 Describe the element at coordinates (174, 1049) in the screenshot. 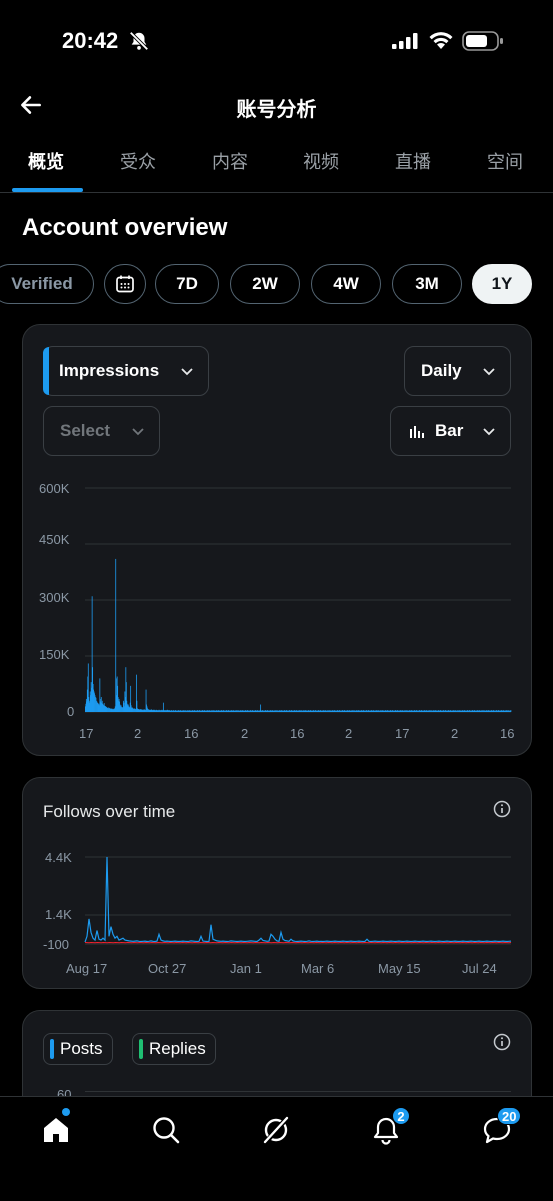

I see `legend-replies: Replies` at that location.